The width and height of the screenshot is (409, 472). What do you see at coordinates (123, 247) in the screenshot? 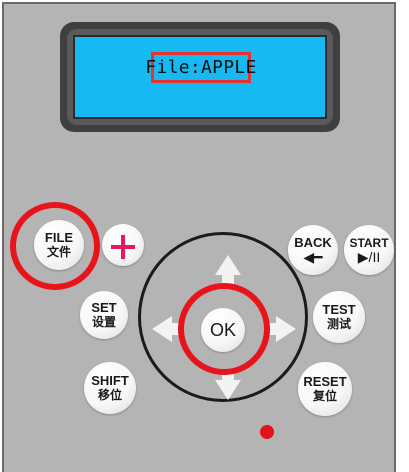
I see `plus-icon-vertical` at bounding box center [123, 247].